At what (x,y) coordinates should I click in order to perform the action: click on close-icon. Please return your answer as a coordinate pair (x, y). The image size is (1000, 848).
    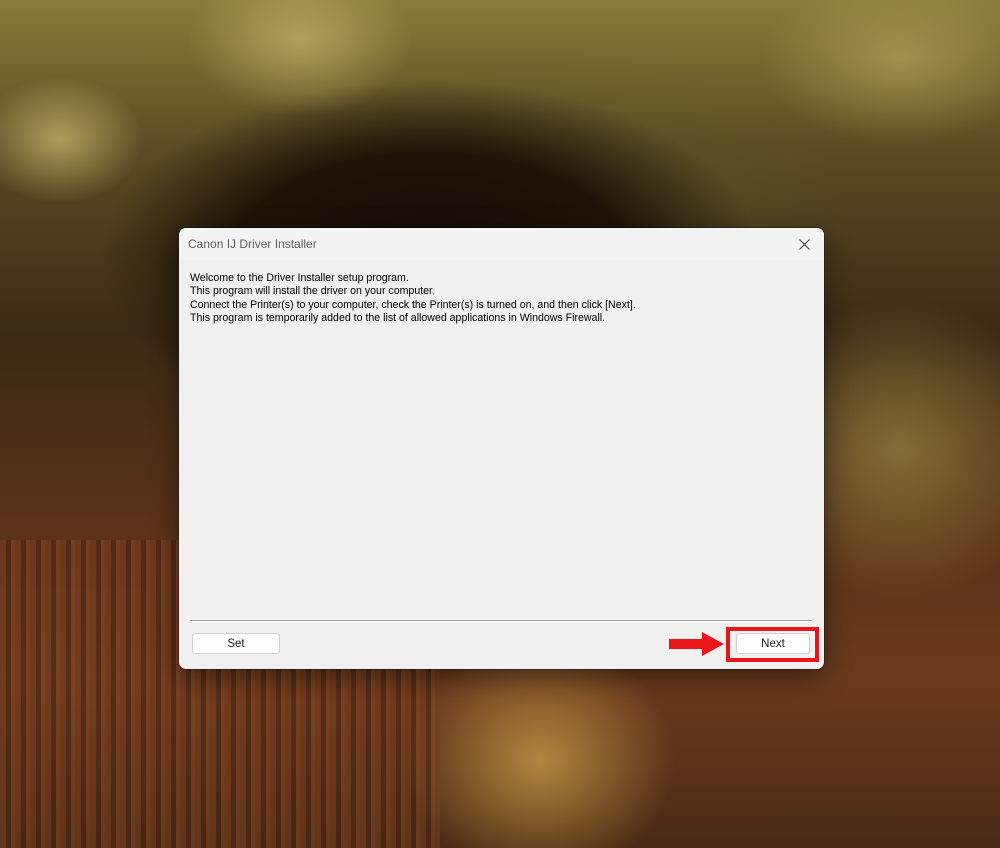
    Looking at the image, I should click on (804, 244).